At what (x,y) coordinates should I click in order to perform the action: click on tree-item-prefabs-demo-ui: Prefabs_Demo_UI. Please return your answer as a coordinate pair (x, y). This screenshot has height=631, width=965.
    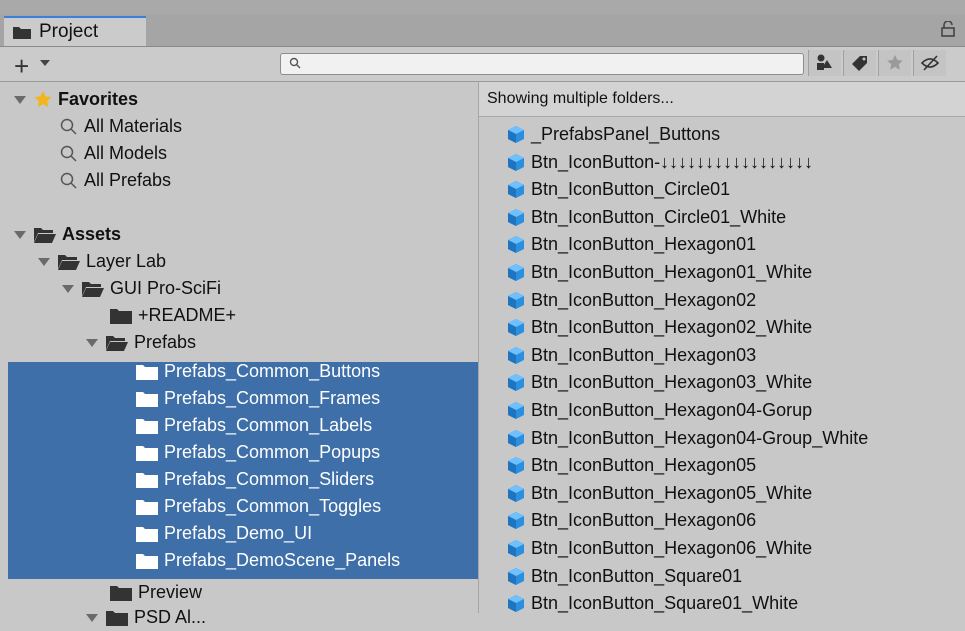
    Looking at the image, I should click on (224, 533).